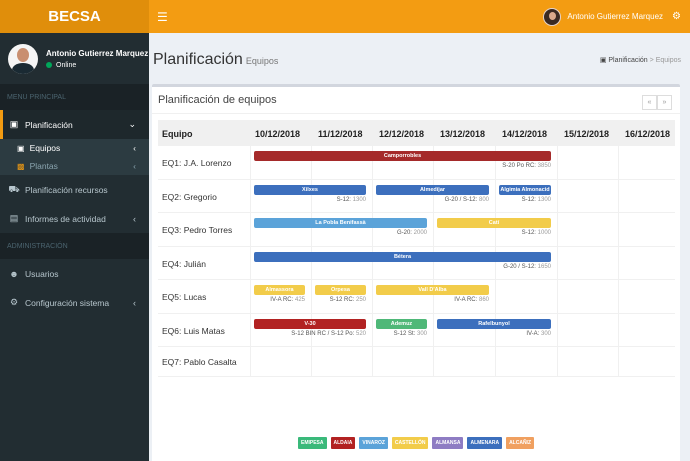  Describe the element at coordinates (360, 334) in the screenshot. I see `event-amount: 520` at that location.